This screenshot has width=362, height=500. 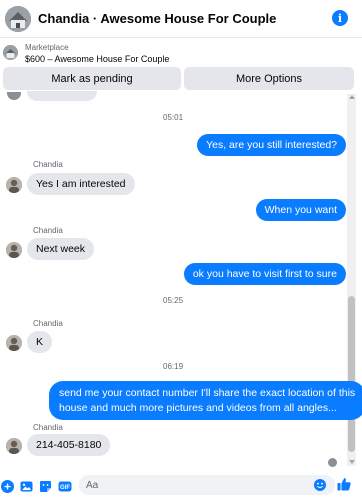 What do you see at coordinates (173, 300) in the screenshot?
I see `timestamp: 05:25` at bounding box center [173, 300].